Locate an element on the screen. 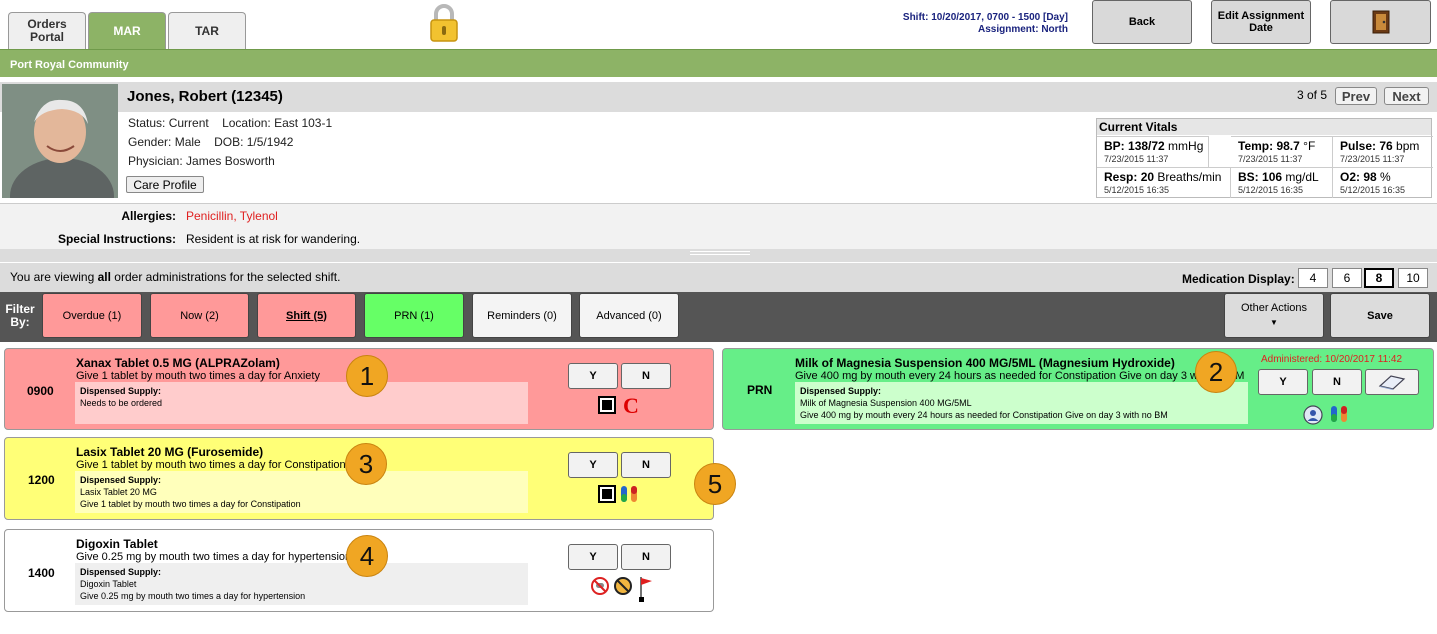 This screenshot has height=634, width=1437. allergies-label: Allergies: is located at coordinates (148, 216).